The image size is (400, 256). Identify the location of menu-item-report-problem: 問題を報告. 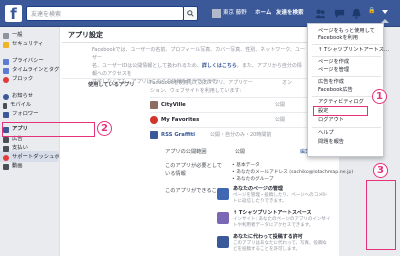
(331, 142).